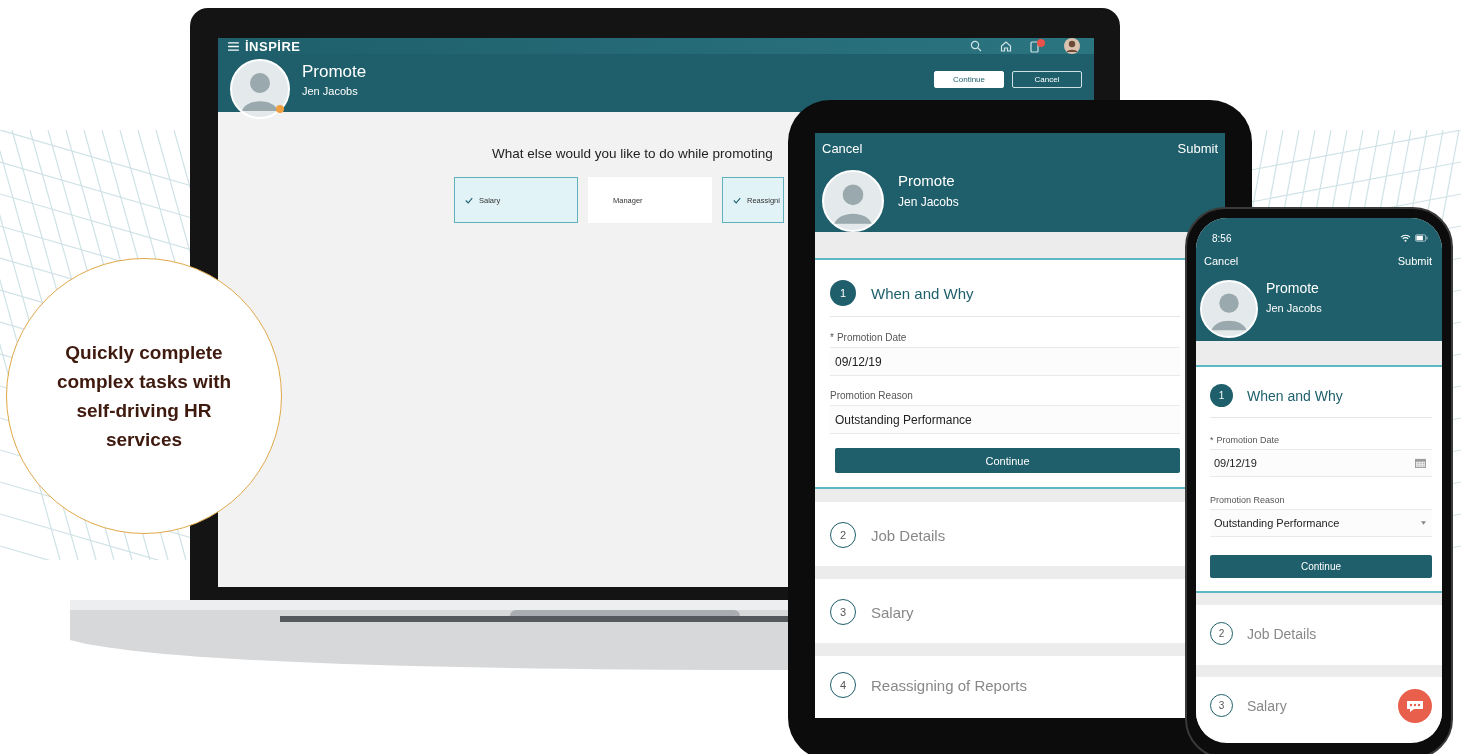 The width and height of the screenshot is (1461, 754). What do you see at coordinates (1222, 238) in the screenshot?
I see `status-time: 8:56` at bounding box center [1222, 238].